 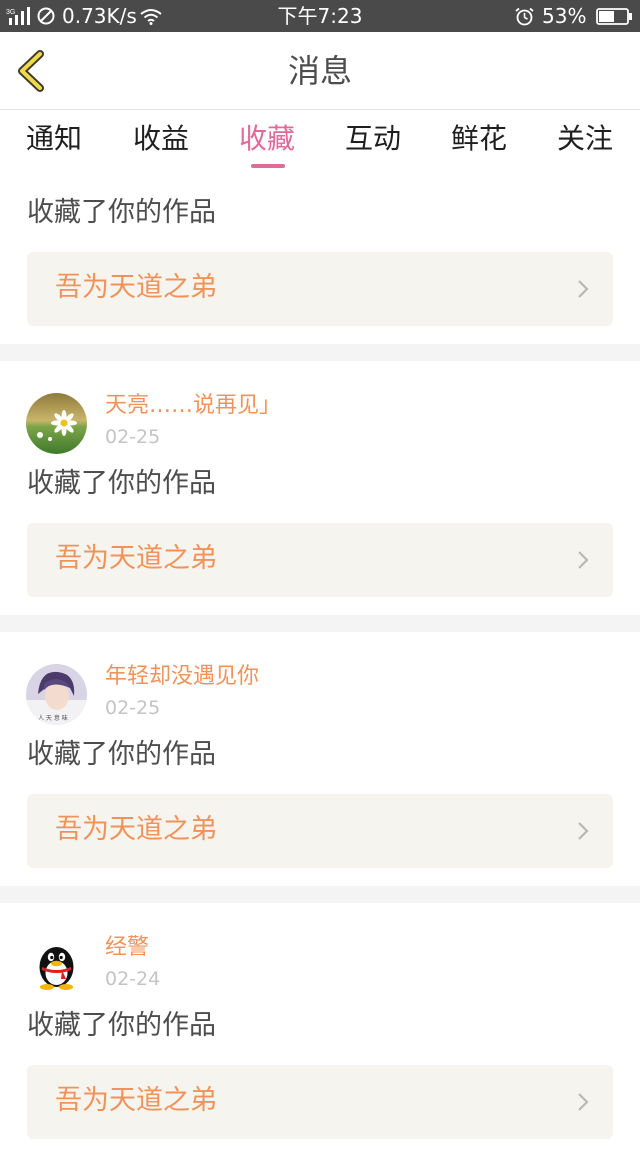 I want to click on message-card: 收藏了你的作品 吾为天道之弟, so click(x=320, y=260).